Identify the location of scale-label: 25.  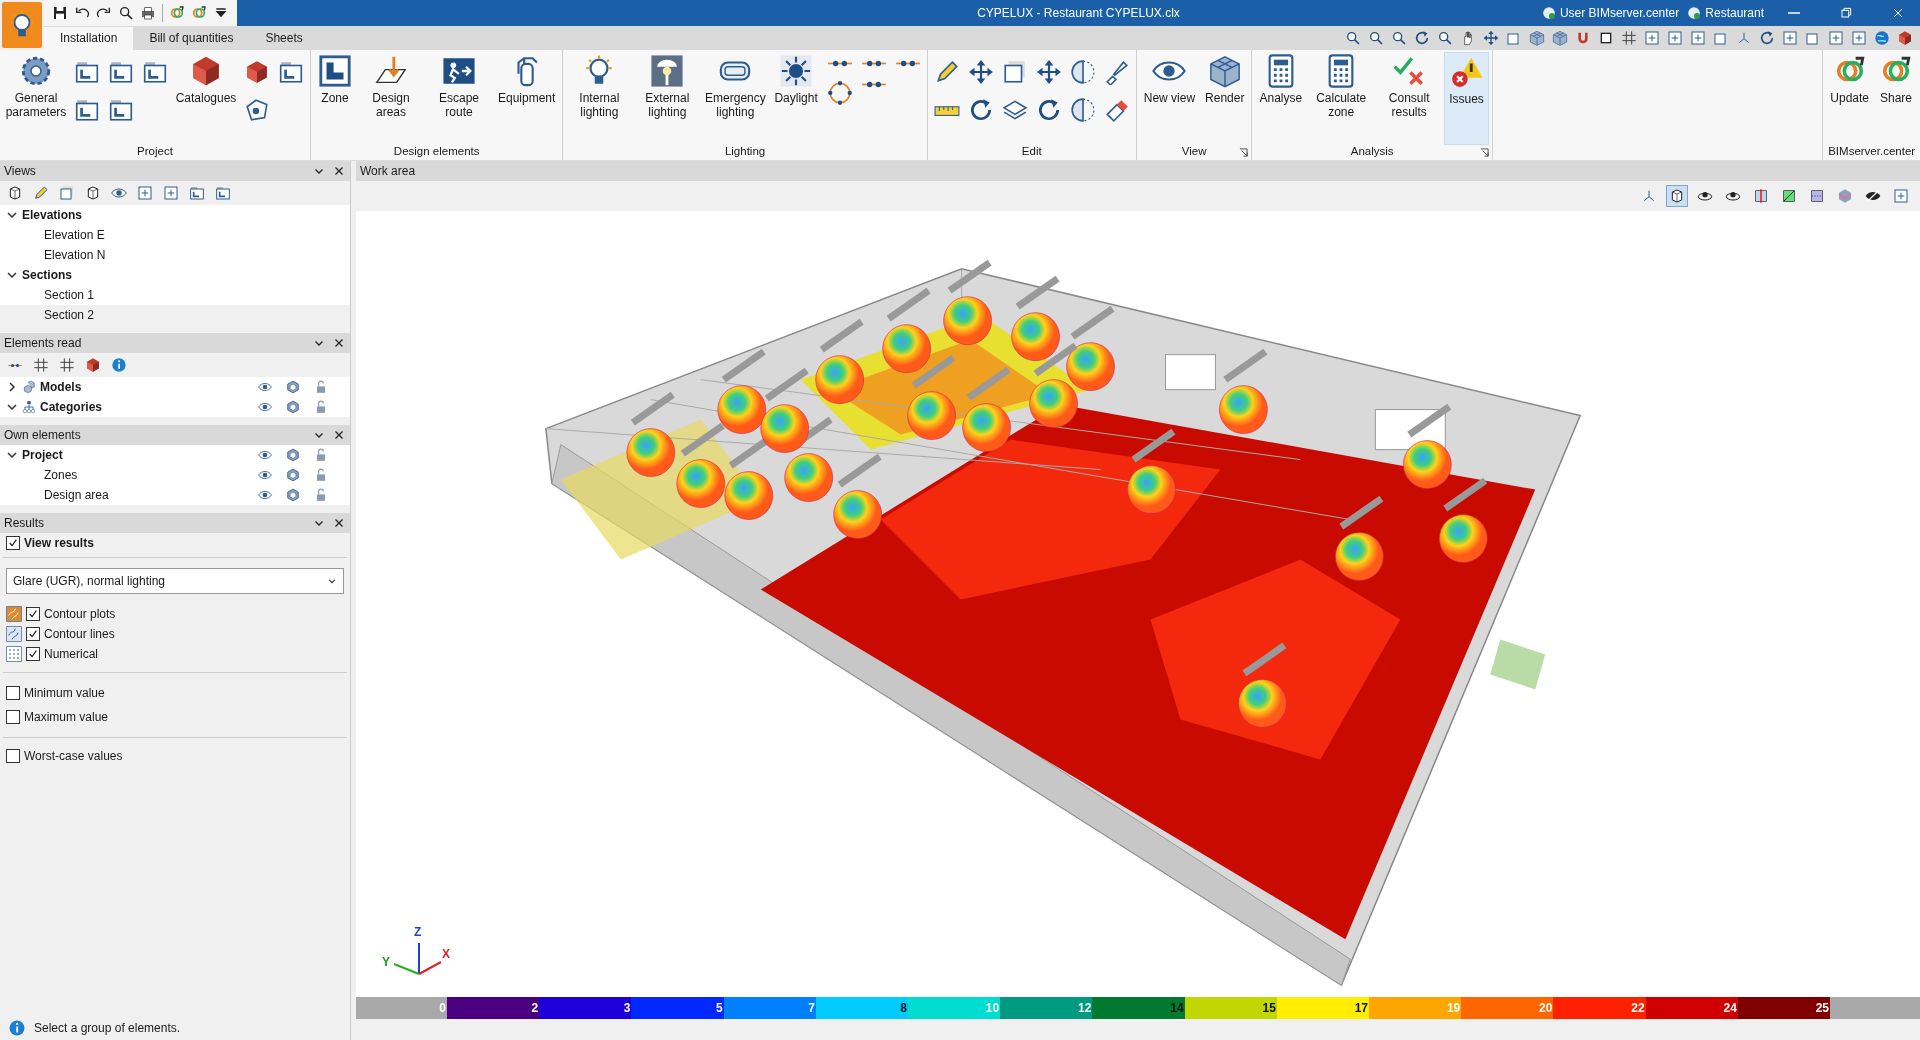
(1822, 1008).